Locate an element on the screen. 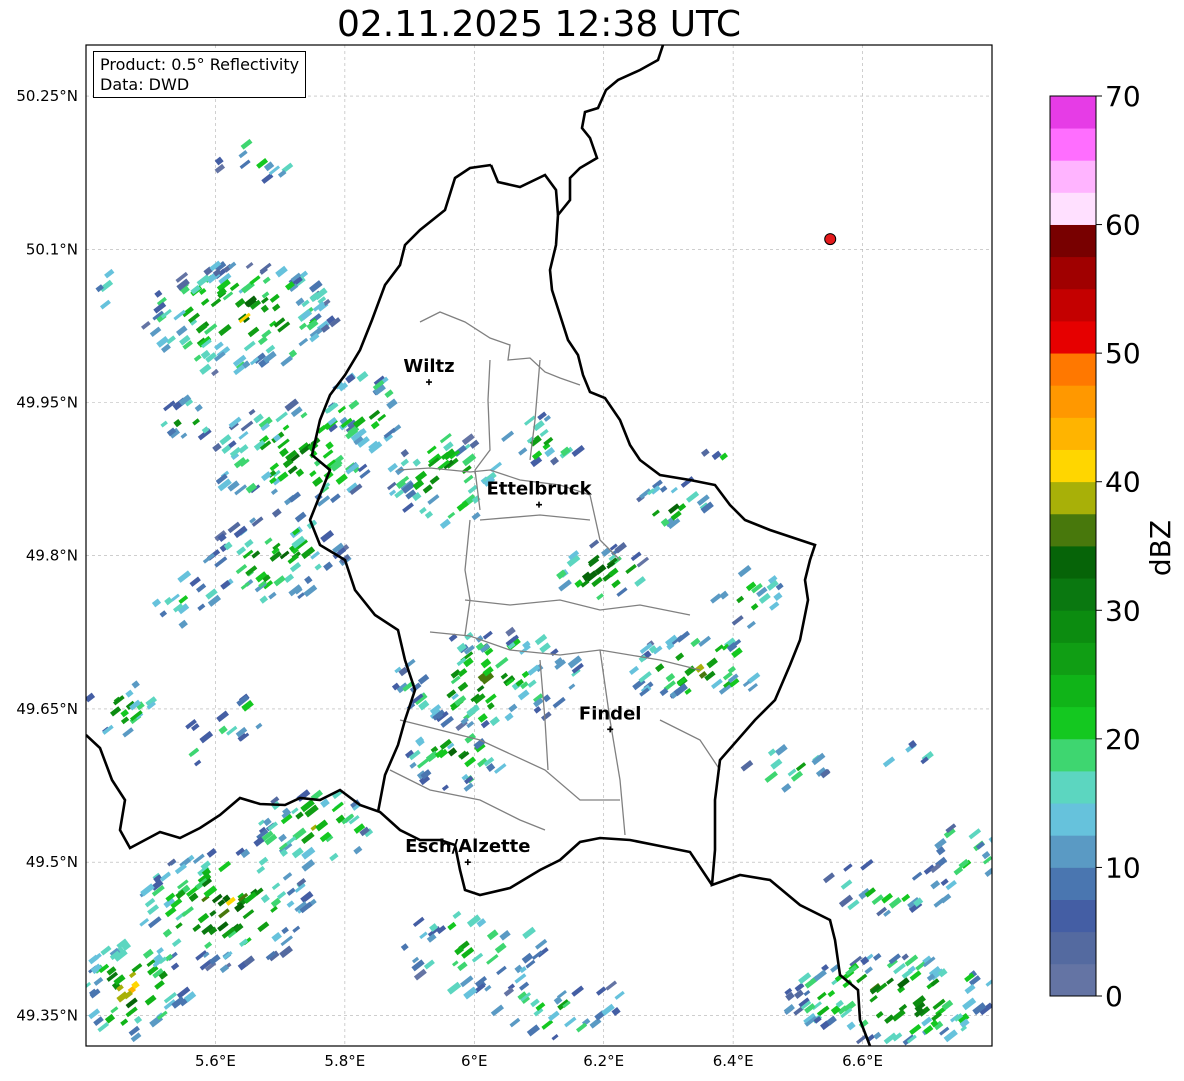  city-ettelbruck: Ettelbruck is located at coordinates (539, 493).